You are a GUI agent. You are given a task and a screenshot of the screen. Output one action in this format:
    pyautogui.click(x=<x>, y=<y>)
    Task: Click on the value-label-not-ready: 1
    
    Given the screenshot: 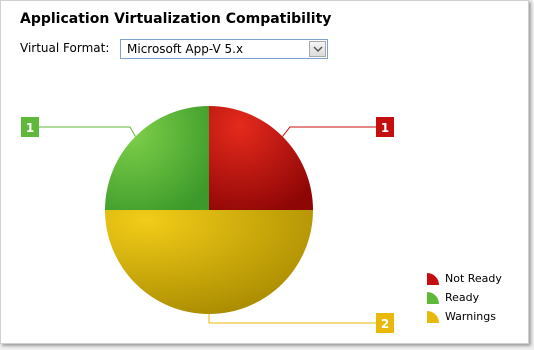 What is the action you would take?
    pyautogui.click(x=385, y=128)
    